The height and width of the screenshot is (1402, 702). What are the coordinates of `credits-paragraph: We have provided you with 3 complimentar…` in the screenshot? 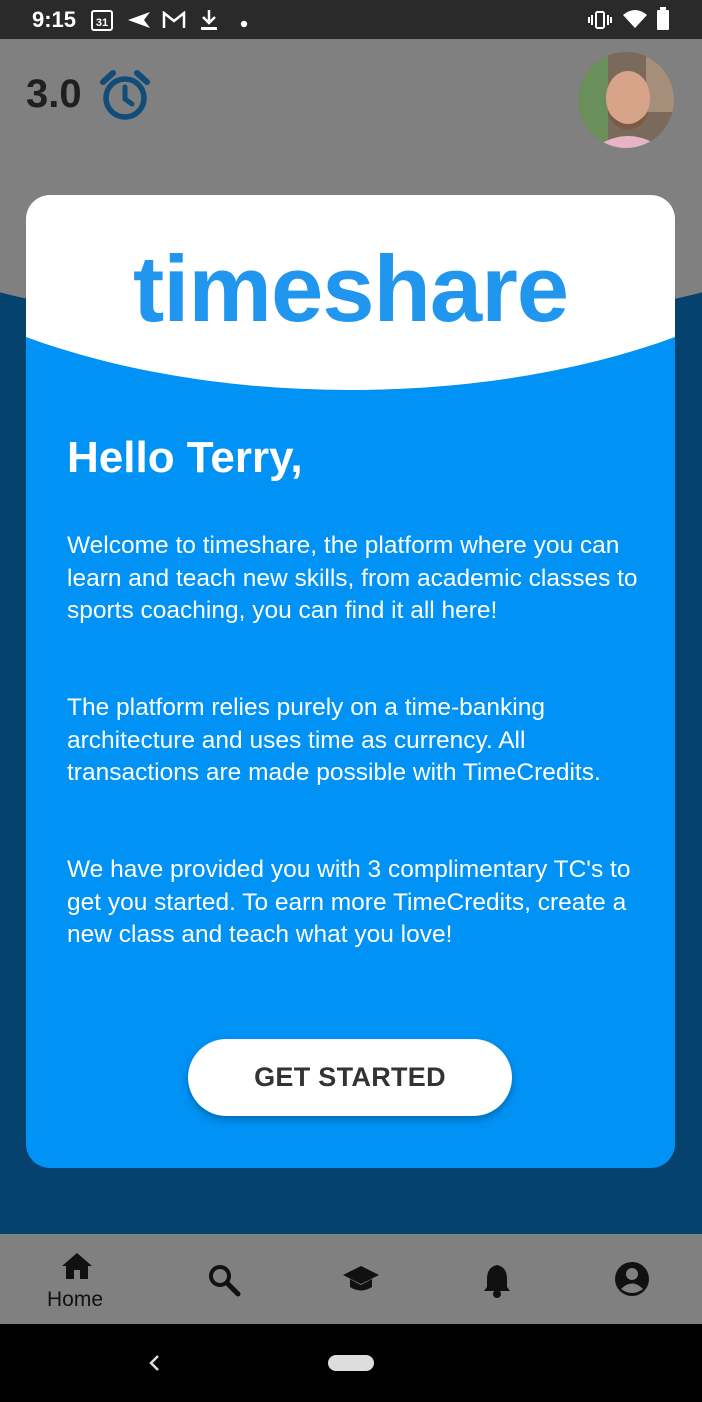 It's located at (349, 902).